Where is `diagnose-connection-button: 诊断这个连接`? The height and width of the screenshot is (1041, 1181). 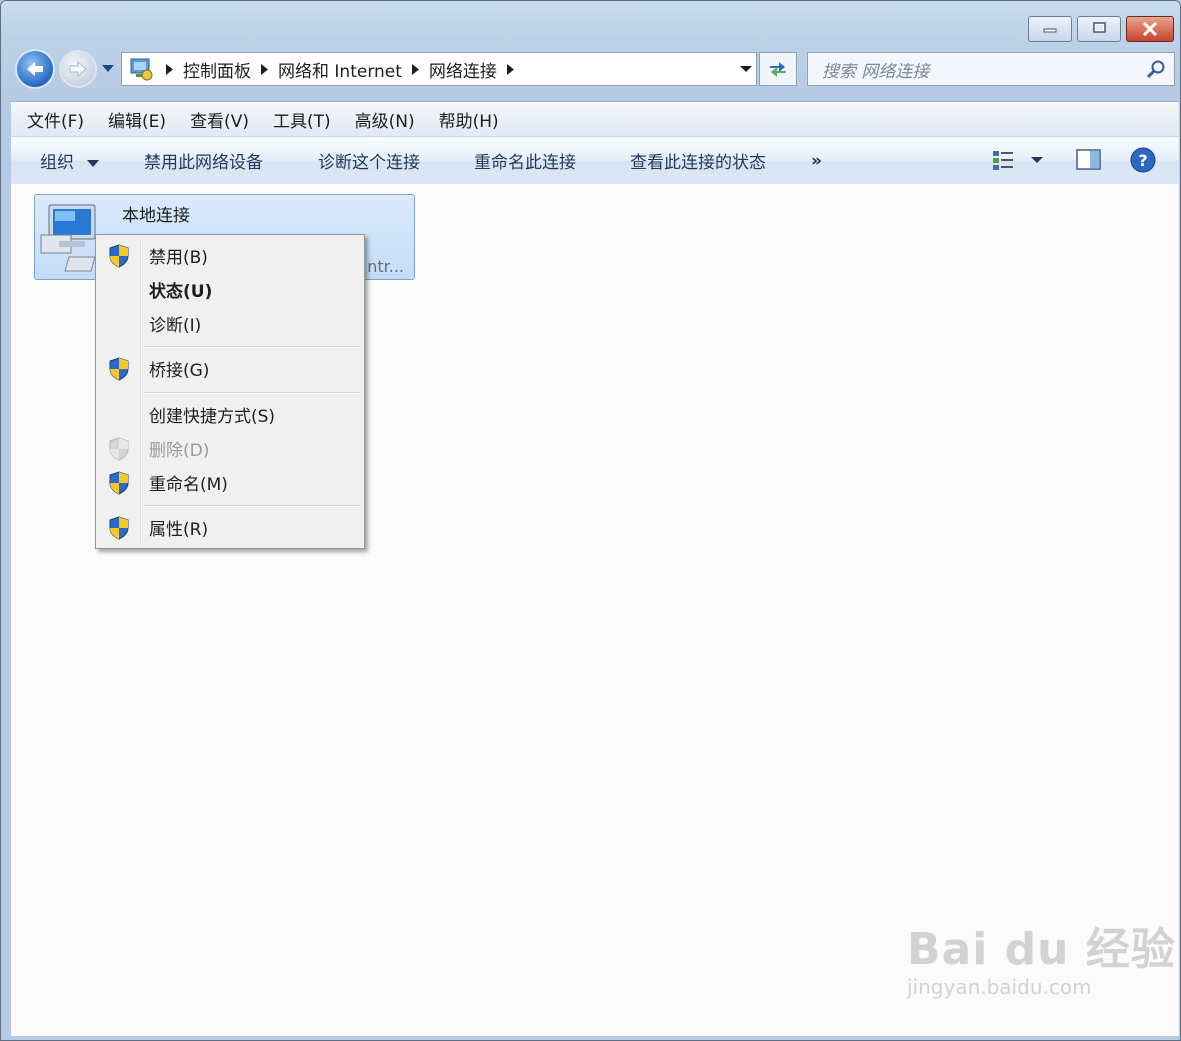 diagnose-connection-button: 诊断这个连接 is located at coordinates (369, 160).